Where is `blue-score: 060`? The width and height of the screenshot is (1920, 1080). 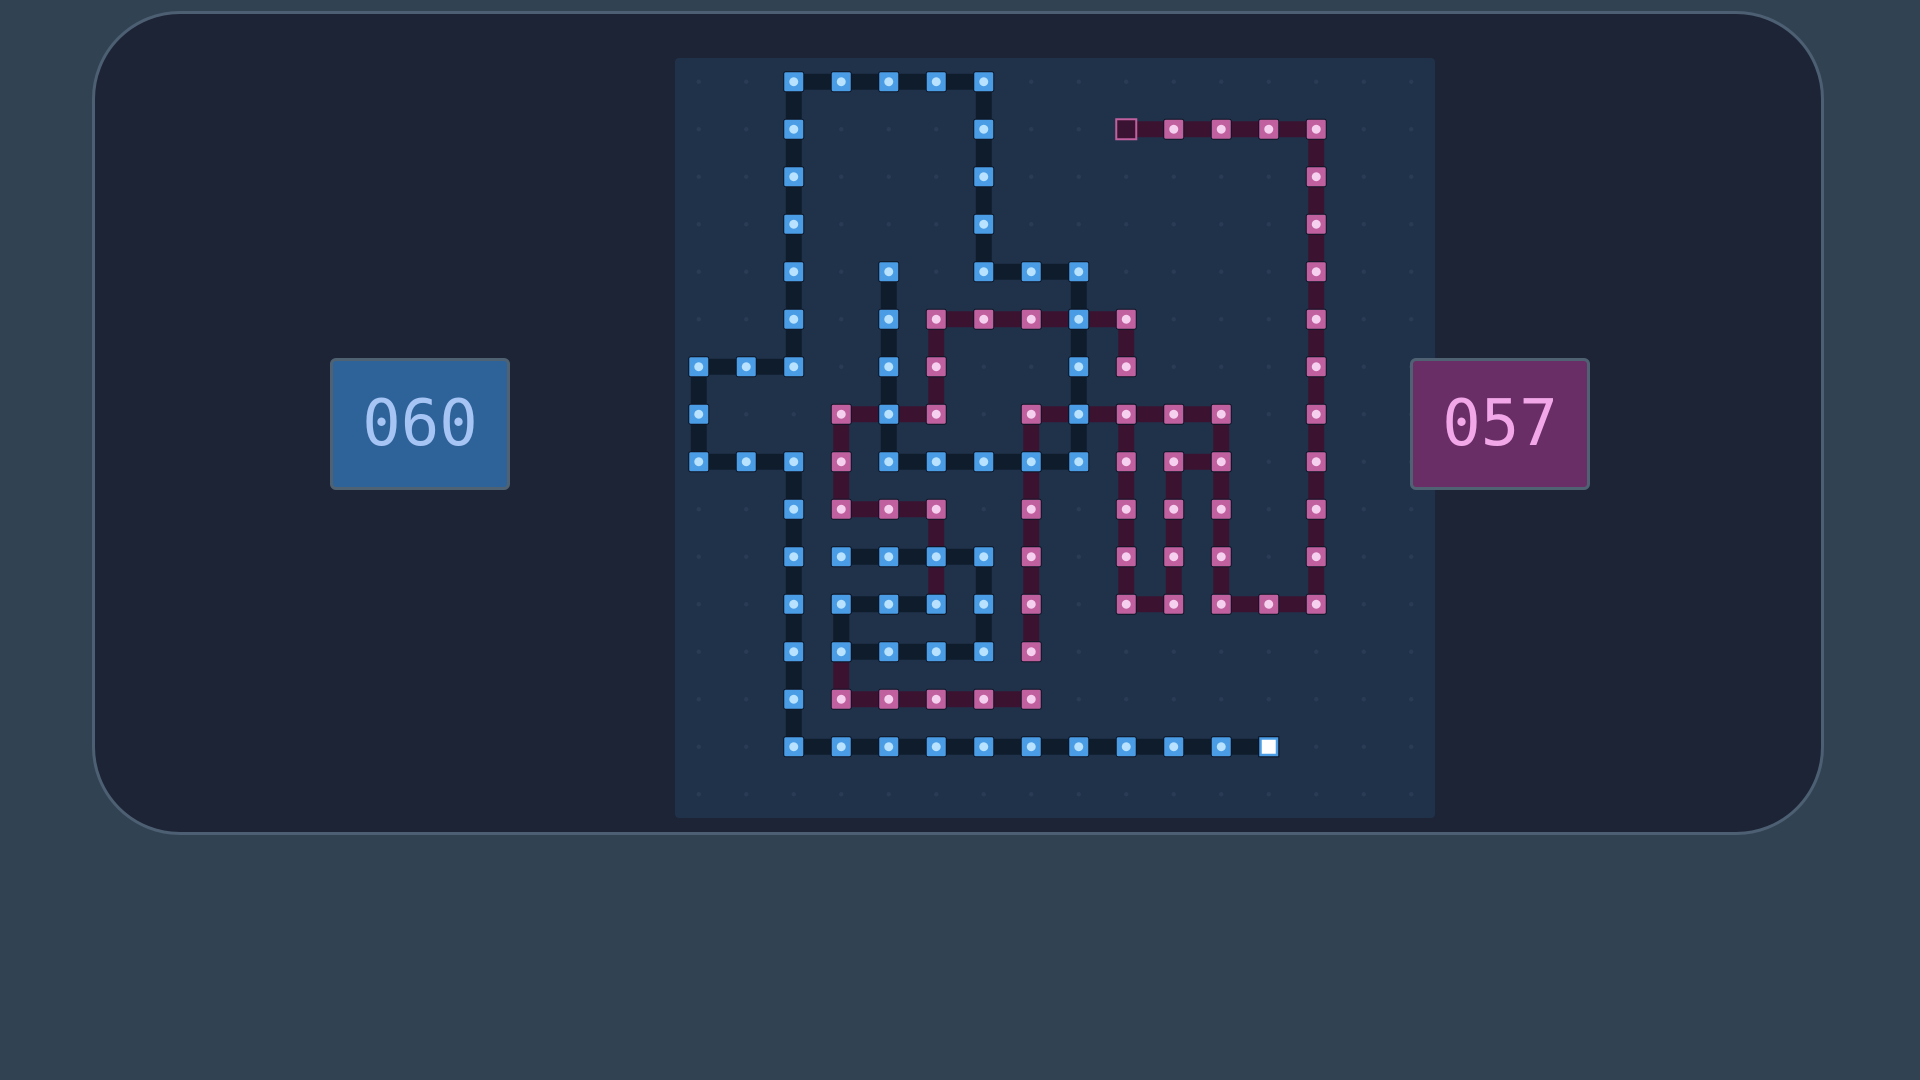
blue-score: 060 is located at coordinates (420, 424).